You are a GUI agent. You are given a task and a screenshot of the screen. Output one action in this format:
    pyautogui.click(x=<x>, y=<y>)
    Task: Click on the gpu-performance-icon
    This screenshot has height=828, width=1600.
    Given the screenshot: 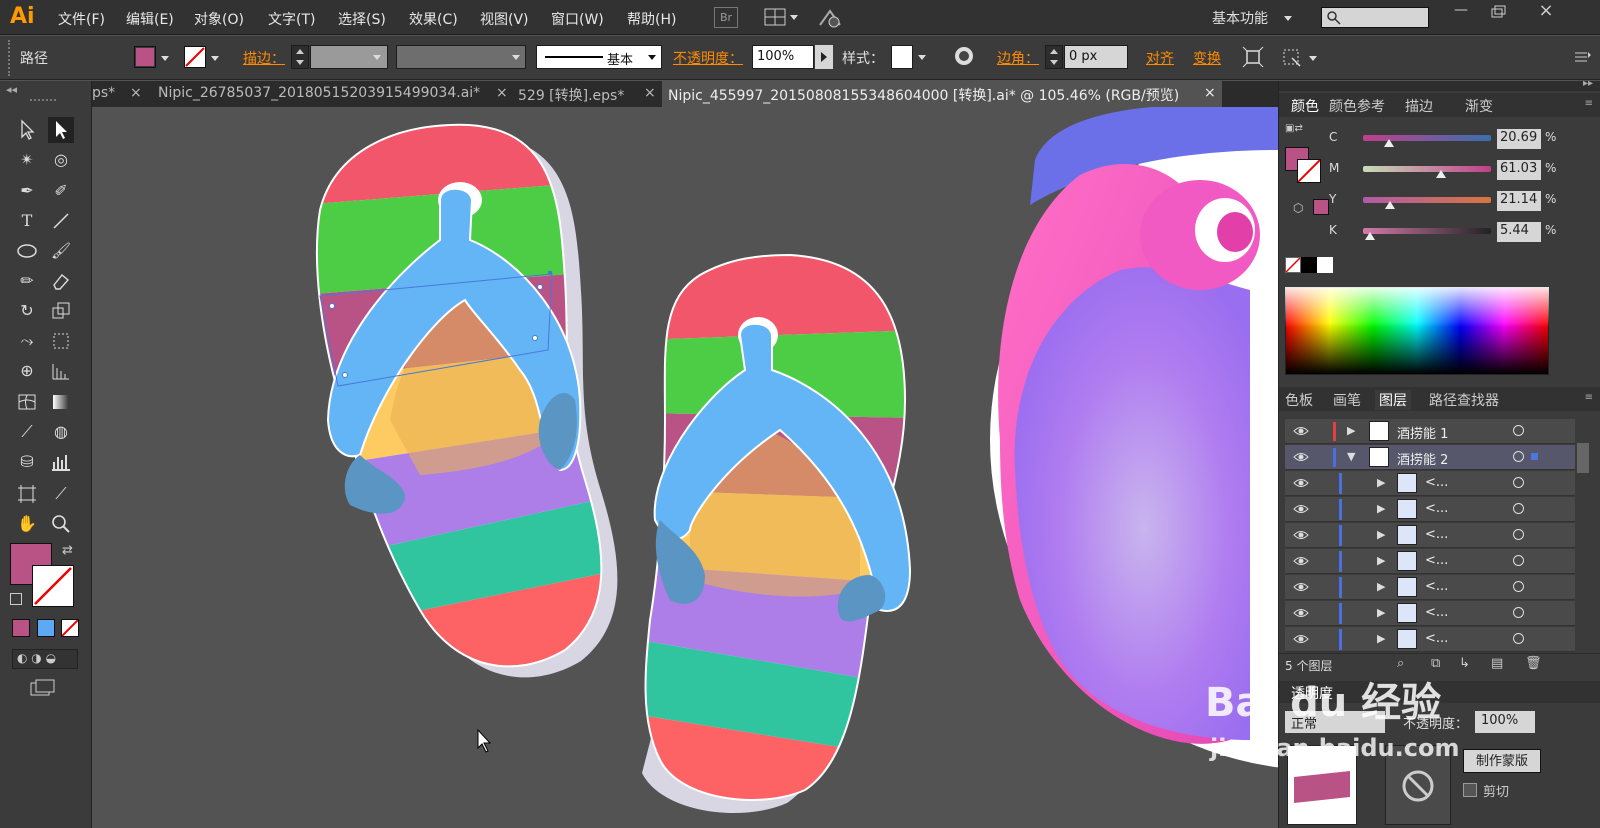 What is the action you would take?
    pyautogui.click(x=830, y=18)
    